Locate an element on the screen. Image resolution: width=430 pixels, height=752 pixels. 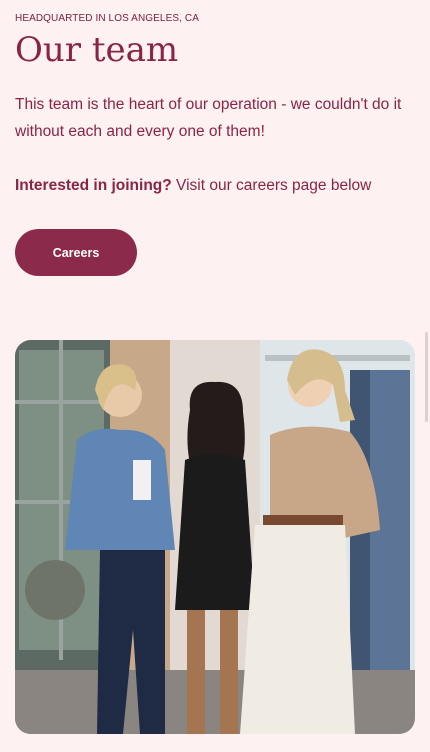
join-text-bold: Interested in joining? is located at coordinates (93, 185).